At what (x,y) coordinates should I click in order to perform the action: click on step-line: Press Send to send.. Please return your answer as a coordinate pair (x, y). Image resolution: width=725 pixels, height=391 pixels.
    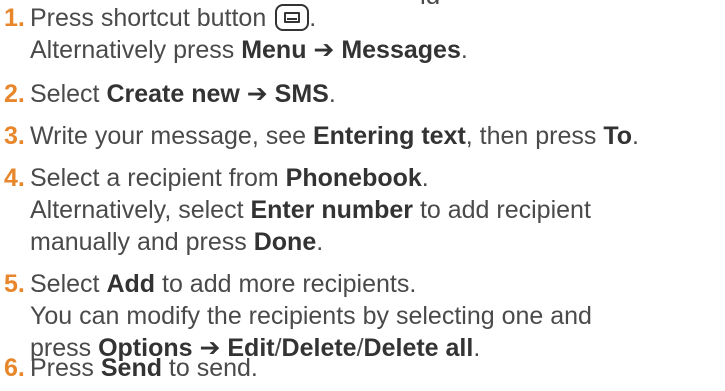
    Looking at the image, I should click on (144, 368).